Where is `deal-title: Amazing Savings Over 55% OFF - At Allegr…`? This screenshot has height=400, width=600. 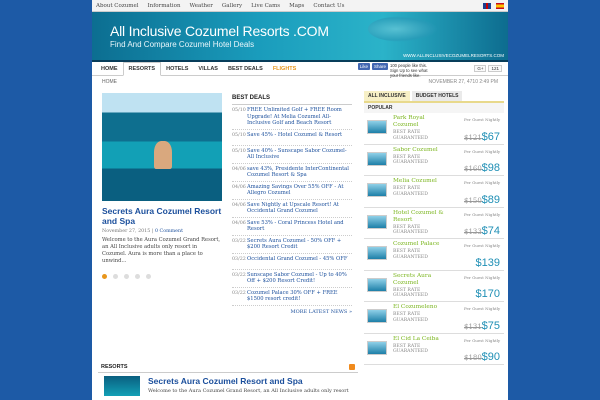 deal-title: Amazing Savings Over 55% OFF - At Allegr… is located at coordinates (299, 190).